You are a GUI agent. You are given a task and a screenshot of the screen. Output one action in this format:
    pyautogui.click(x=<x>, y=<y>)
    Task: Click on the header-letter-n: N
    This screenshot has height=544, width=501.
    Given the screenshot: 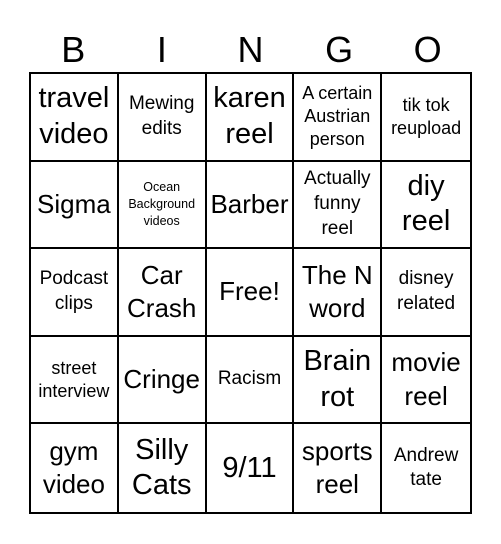 What is the action you would take?
    pyautogui.click(x=250, y=49)
    